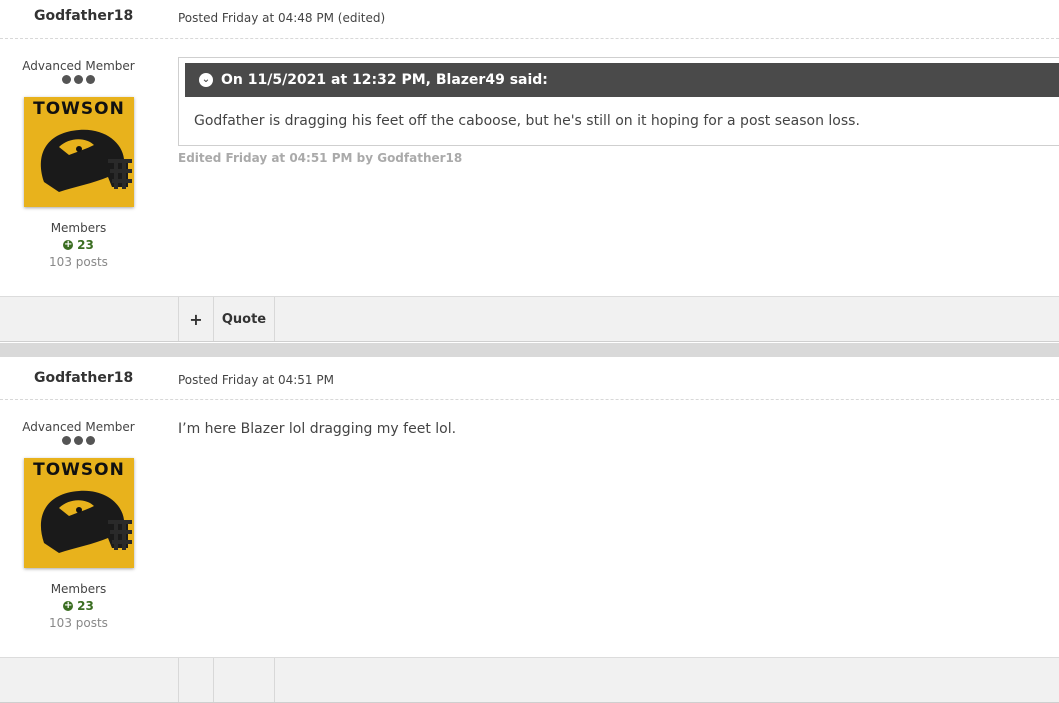 The height and width of the screenshot is (703, 1059). What do you see at coordinates (256, 380) in the screenshot?
I see `post-timestamp: Posted Friday at 04:51 PM` at bounding box center [256, 380].